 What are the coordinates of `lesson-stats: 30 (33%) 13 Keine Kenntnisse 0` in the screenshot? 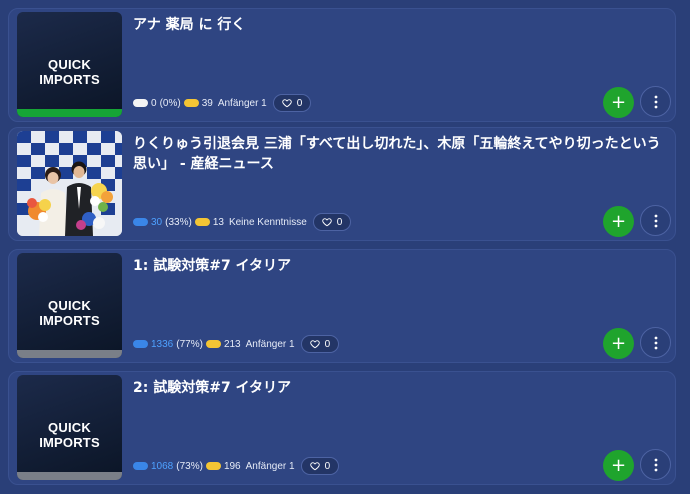 It's located at (242, 222).